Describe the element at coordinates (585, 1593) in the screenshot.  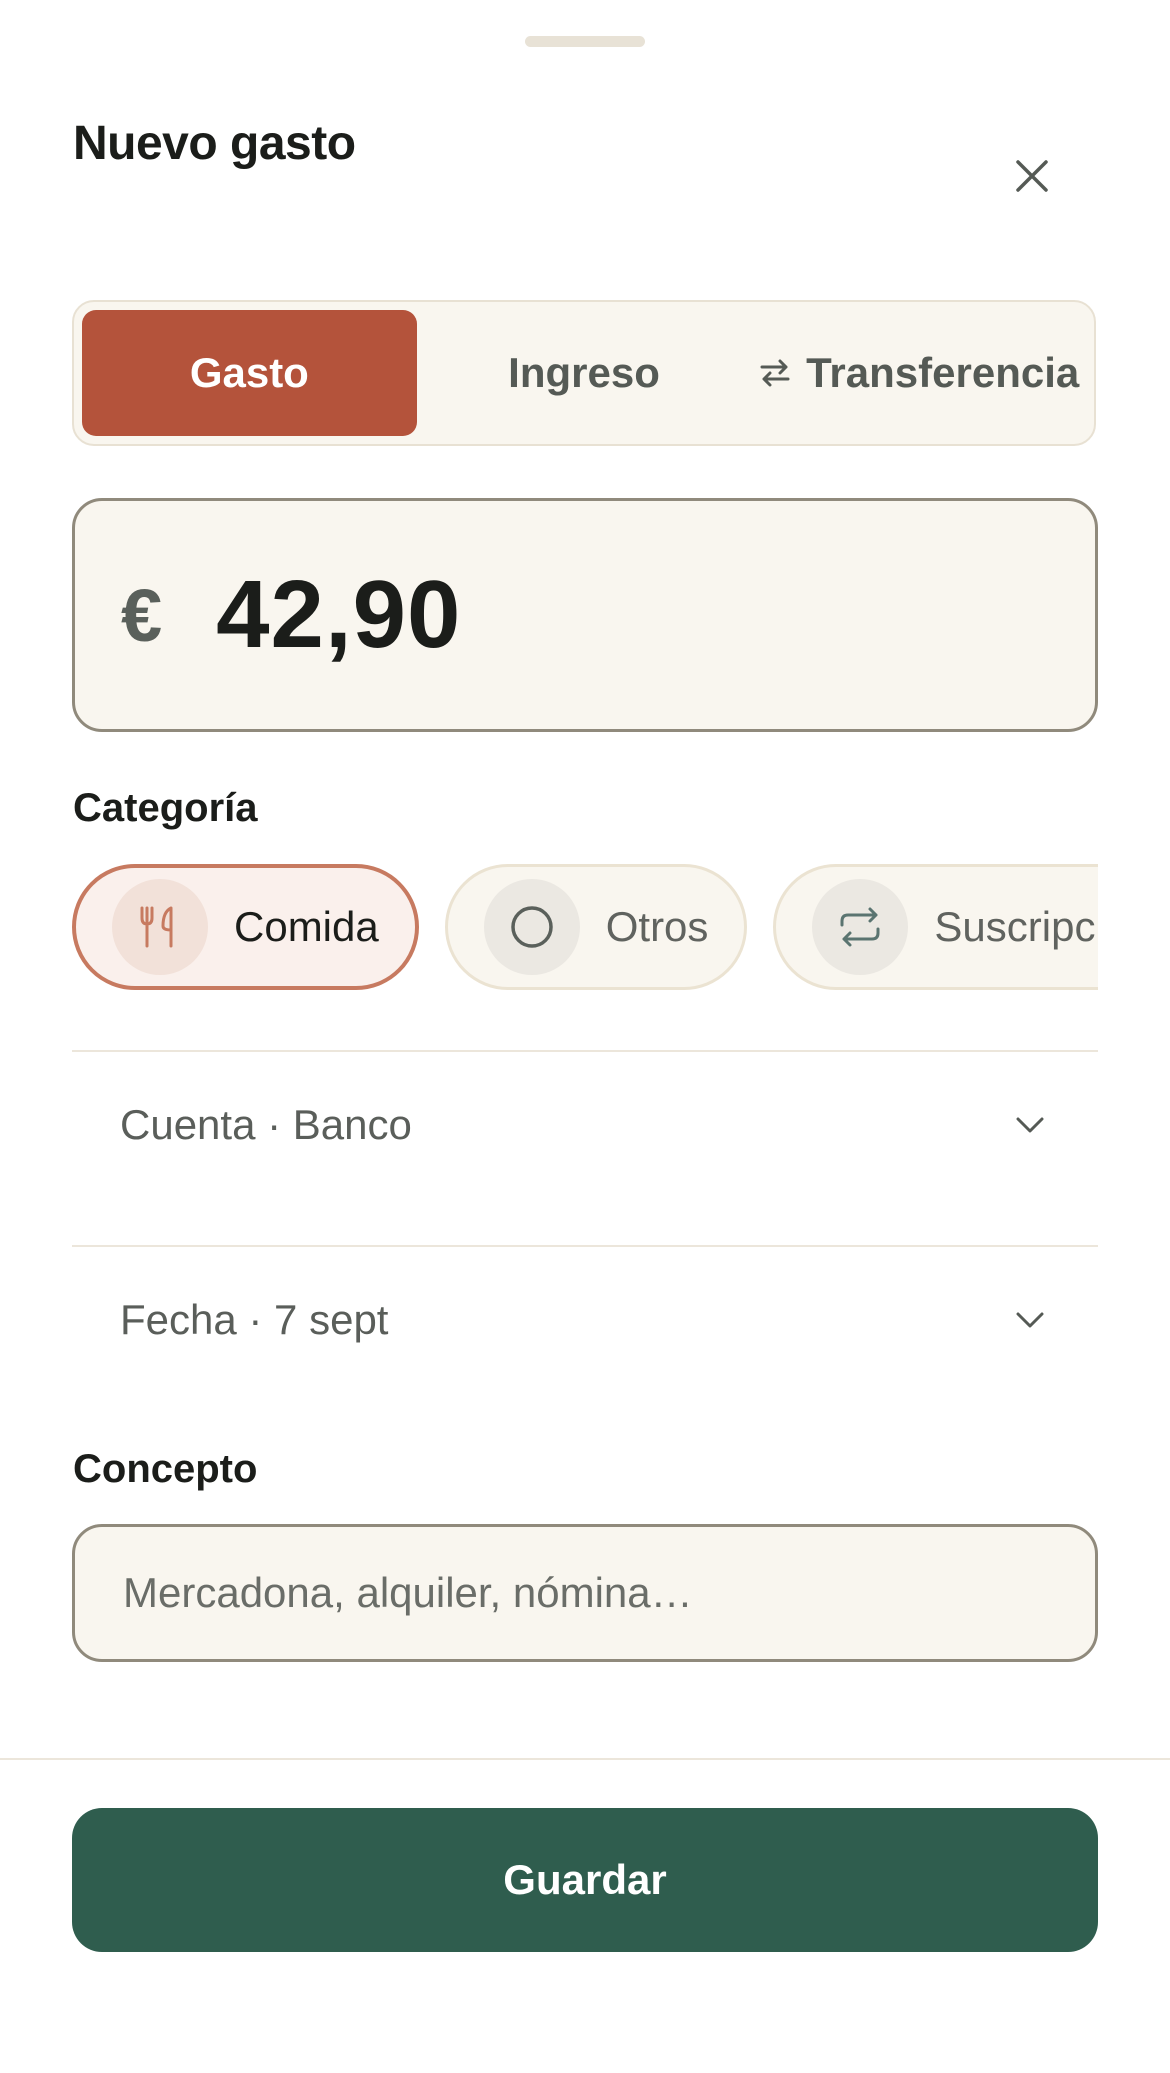
I see `concept-input` at that location.